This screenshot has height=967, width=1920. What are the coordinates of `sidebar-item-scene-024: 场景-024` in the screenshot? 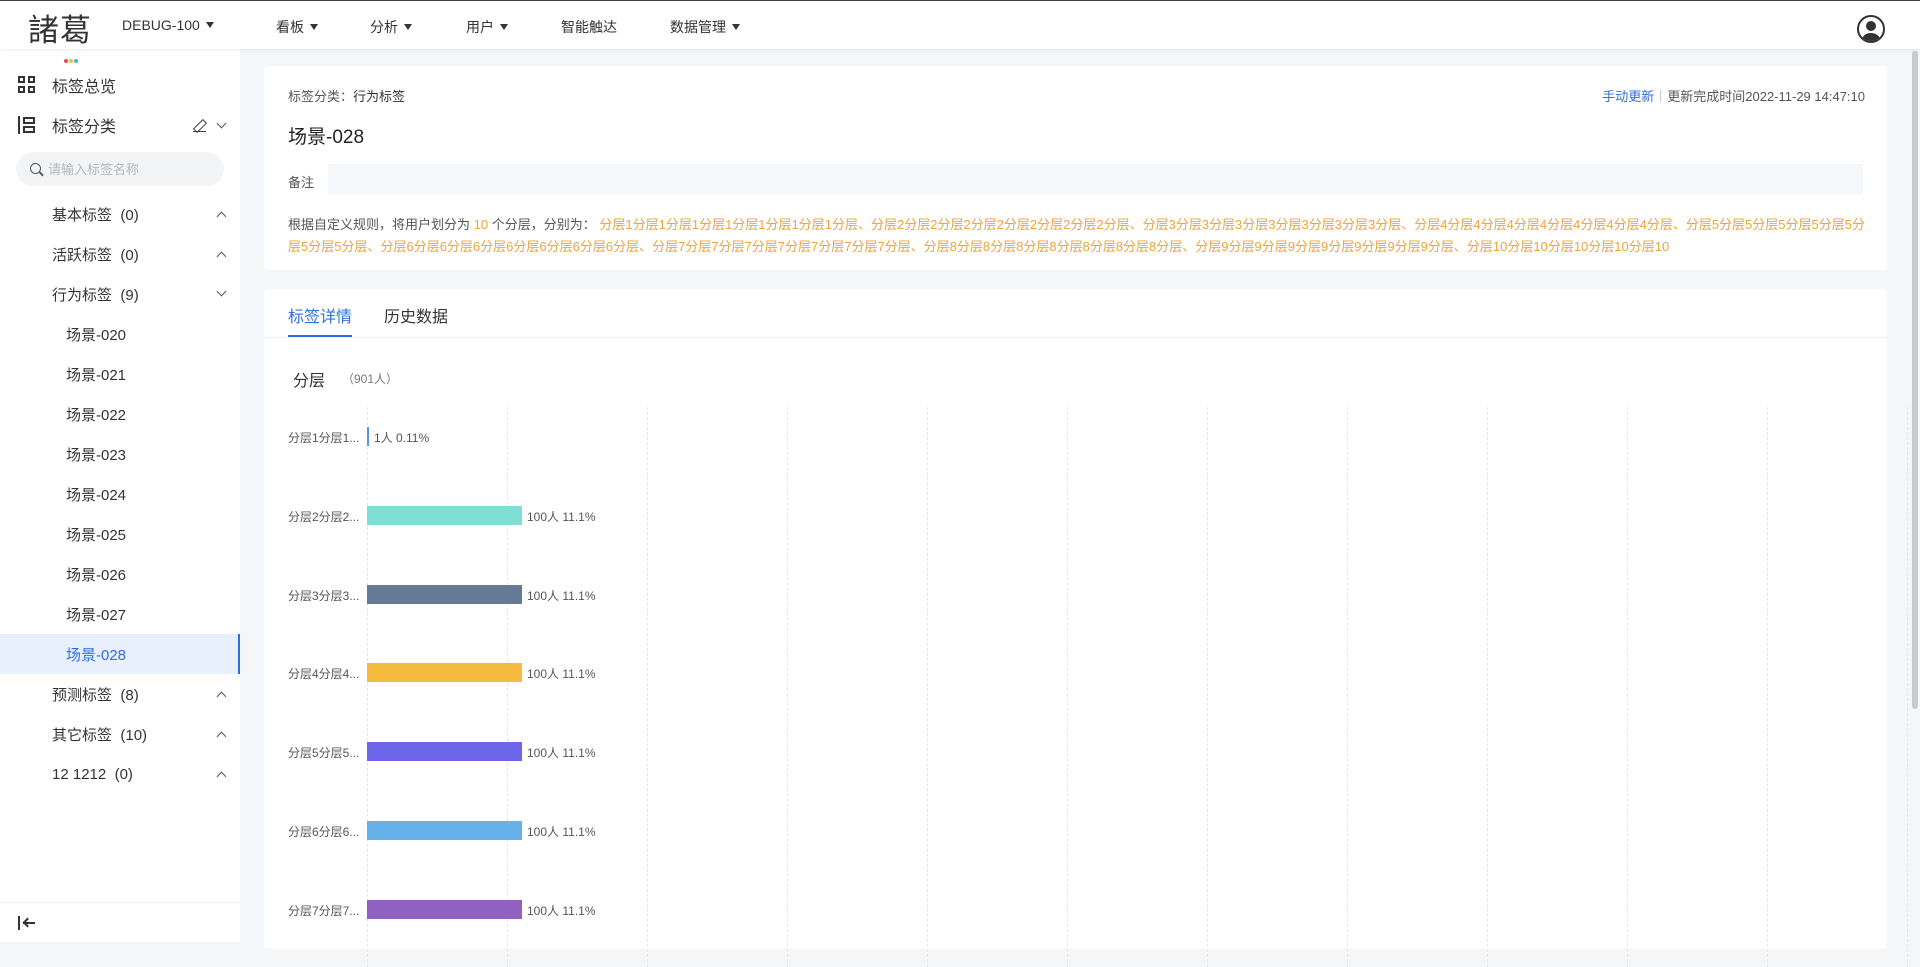 It's located at (120, 494).